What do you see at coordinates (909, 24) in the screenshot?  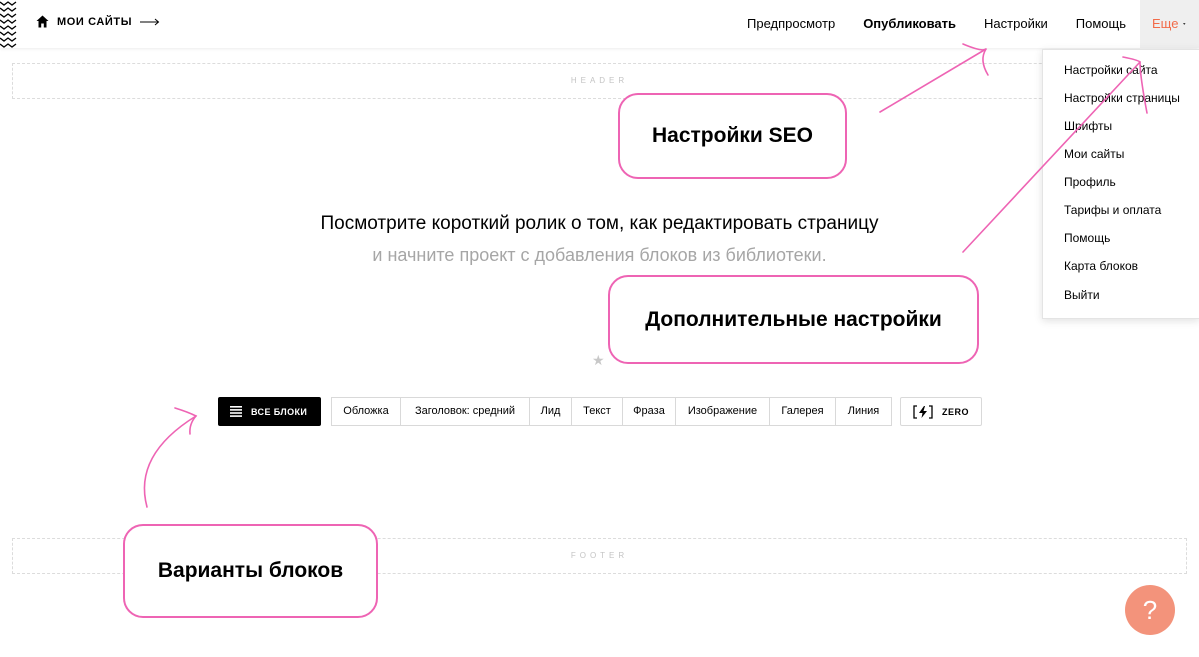 I see `nav-publish: Опубликовать` at bounding box center [909, 24].